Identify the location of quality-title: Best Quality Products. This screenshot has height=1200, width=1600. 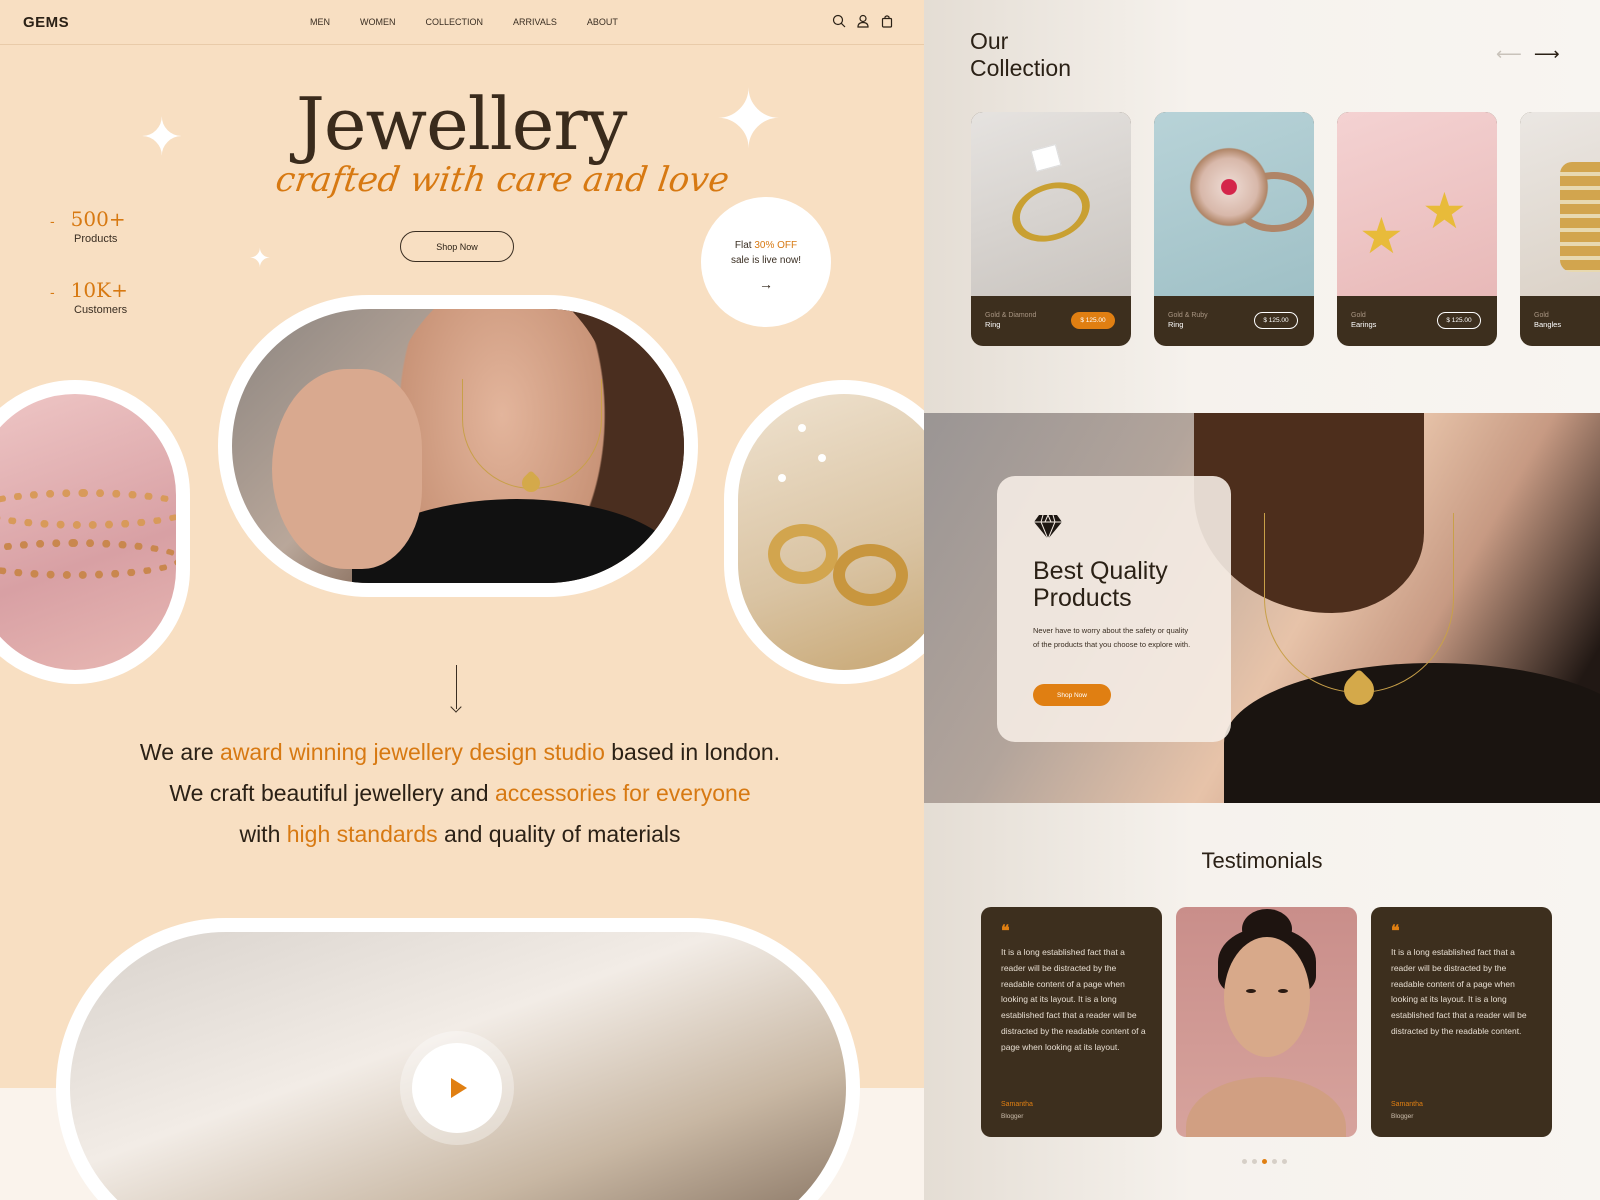
(1100, 585).